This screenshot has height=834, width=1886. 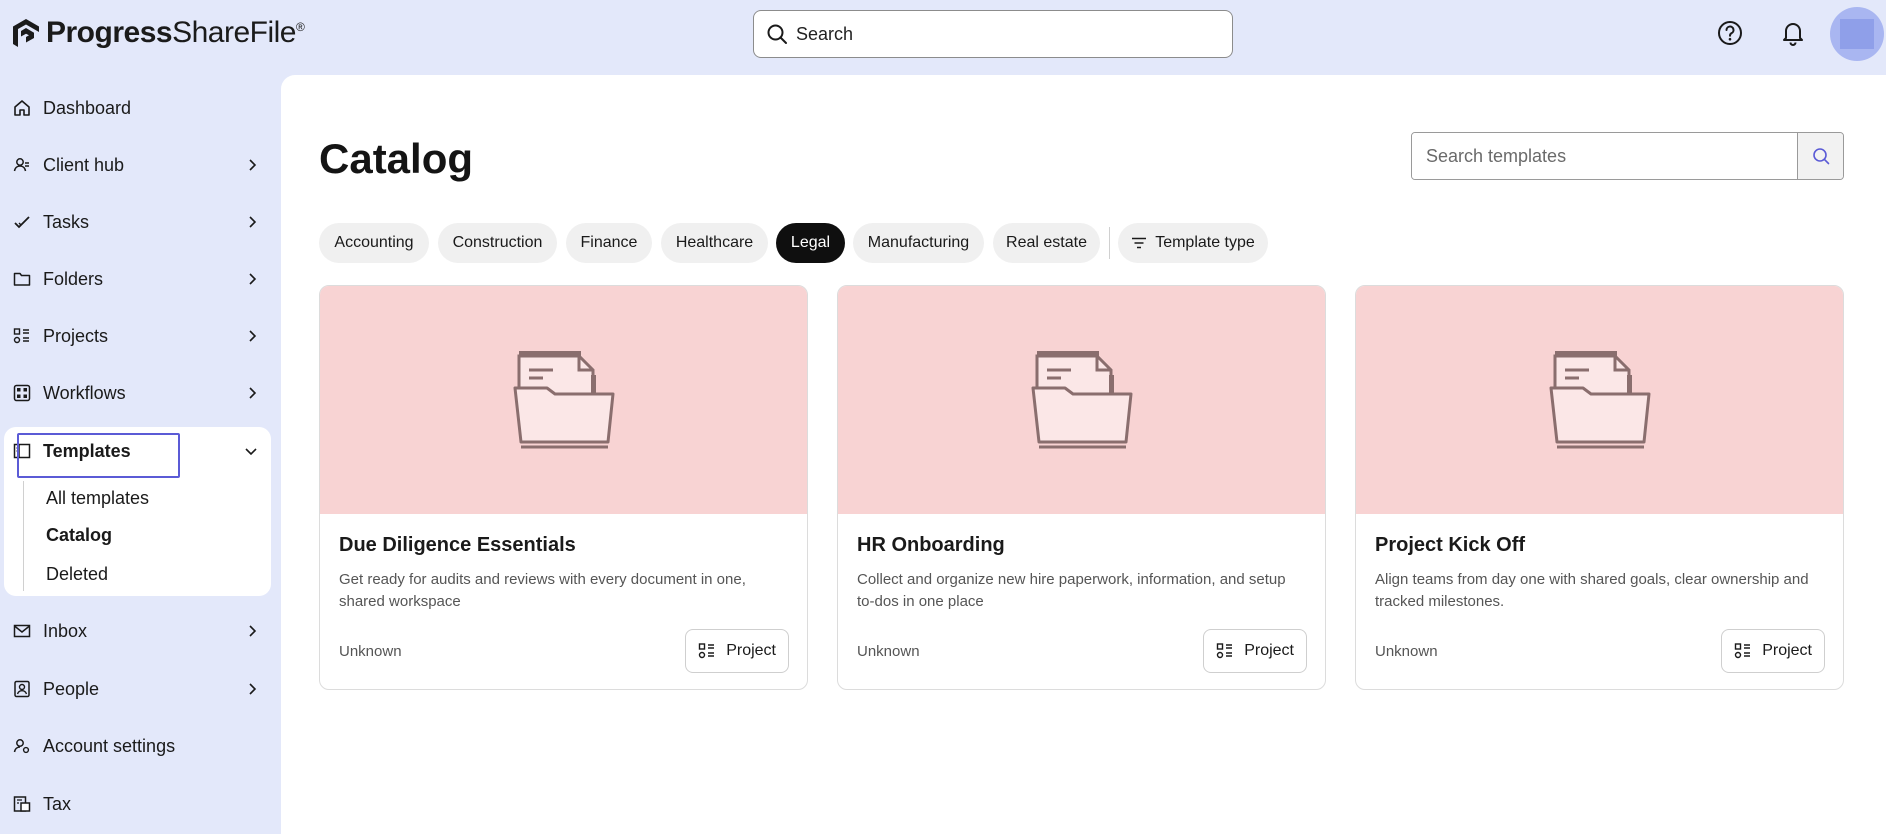 I want to click on folder-icon, so click(x=22, y=279).